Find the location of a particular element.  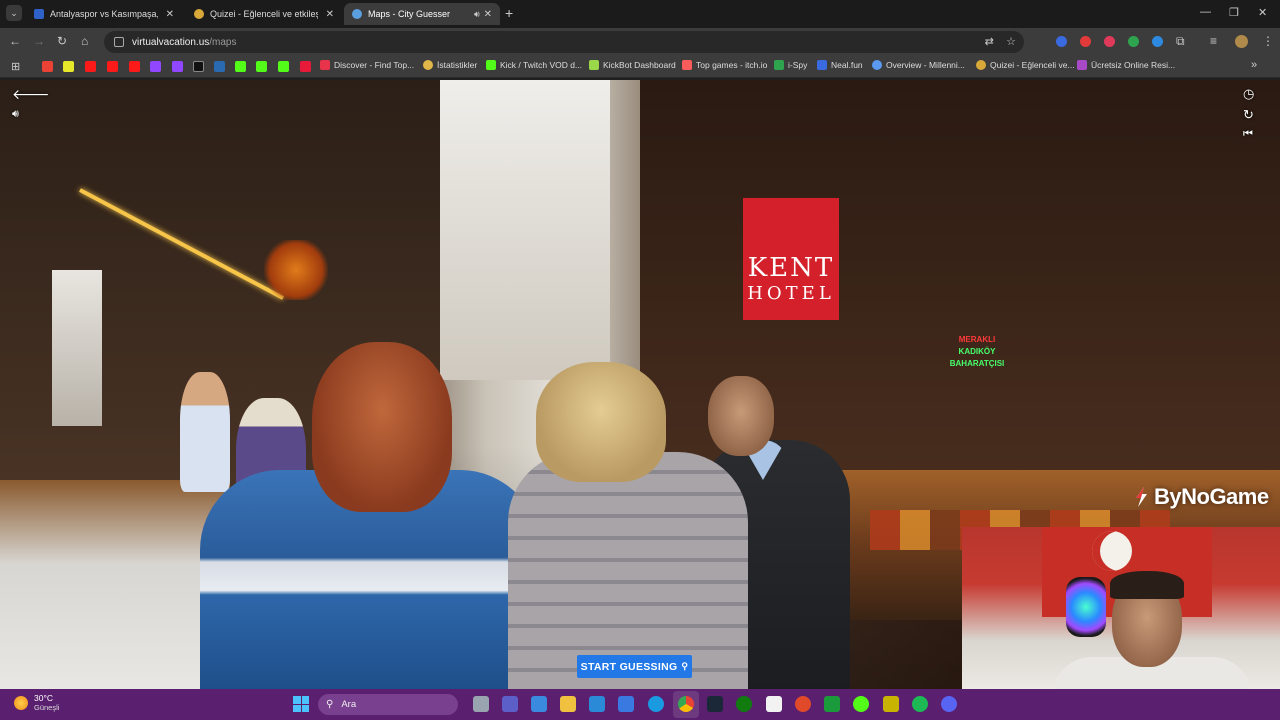

more-bookmarks-icon: » is located at coordinates (1254, 65).